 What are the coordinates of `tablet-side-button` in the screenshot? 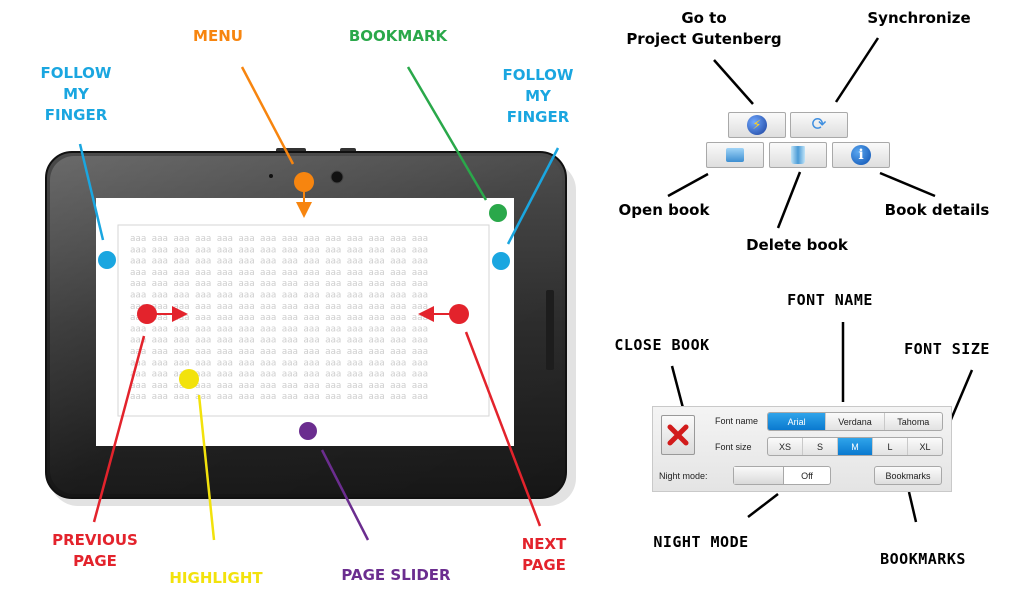 It's located at (550, 330).